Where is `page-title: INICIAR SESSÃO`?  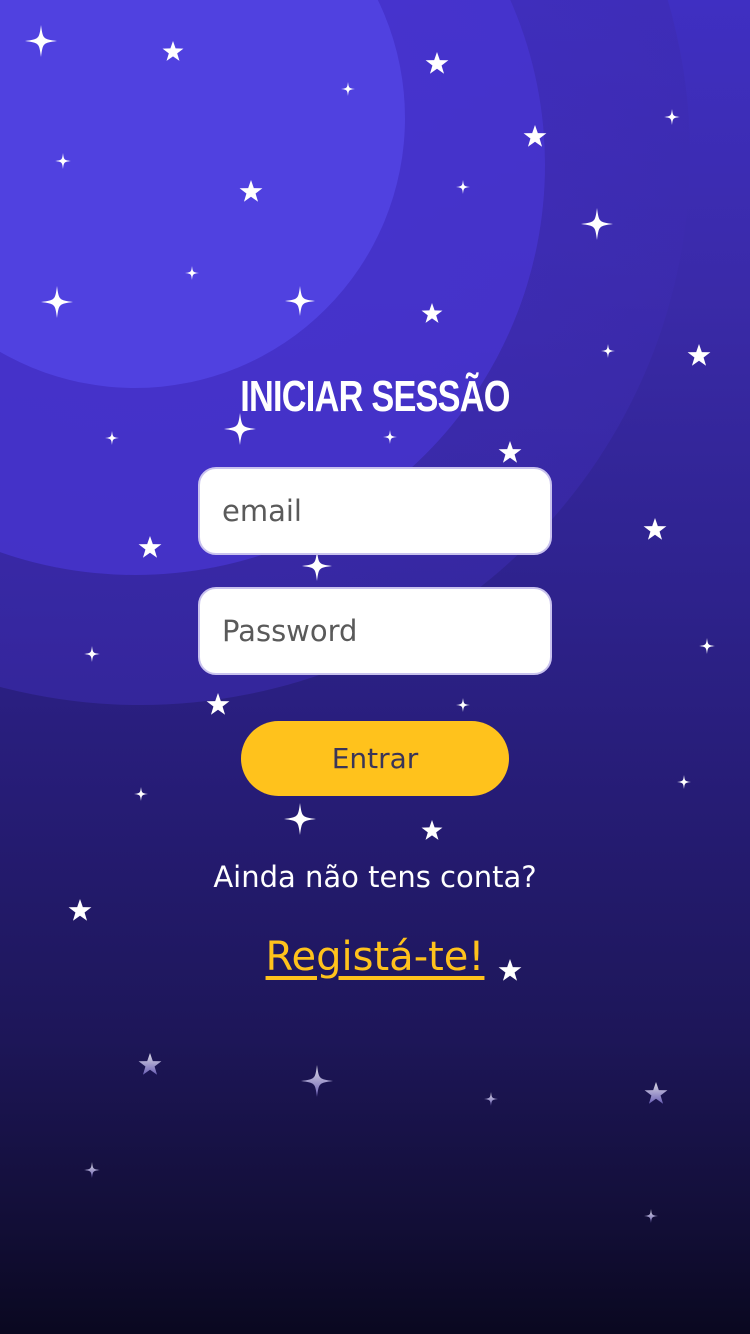 page-title: INICIAR SESSÃO is located at coordinates (375, 396).